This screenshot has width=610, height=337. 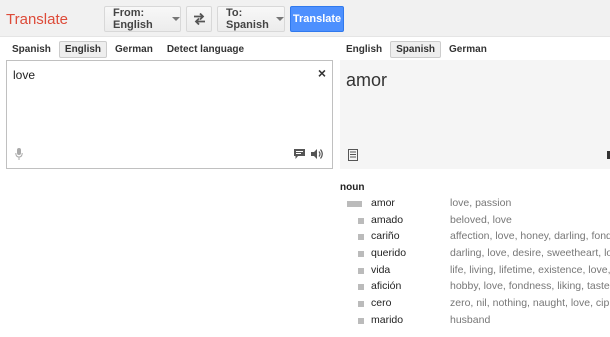 I want to click on dictionary-term: cero, so click(x=381, y=303).